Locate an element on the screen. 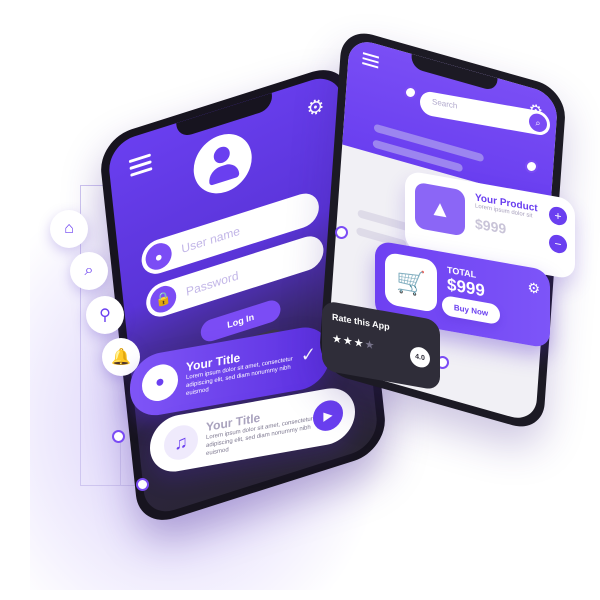 This screenshot has height=600, width=600. rating-stars: ★★★★ is located at coordinates (354, 342).